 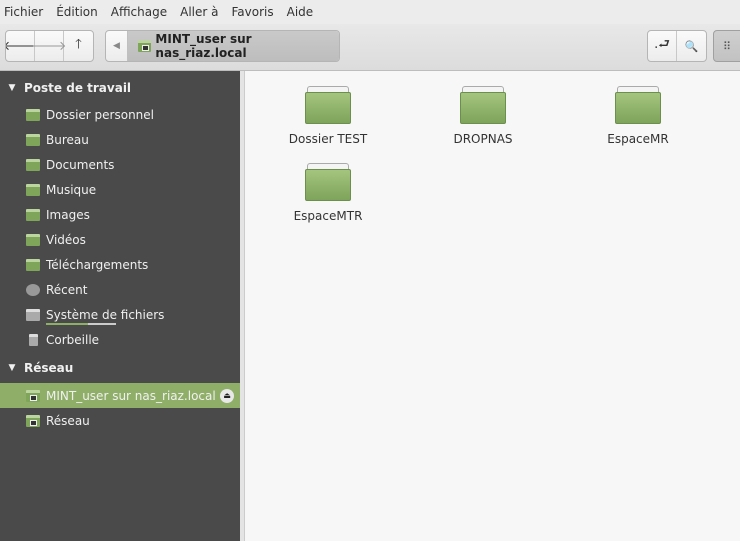 I want to click on sidebar-item-desktop: Bureau, so click(x=120, y=139).